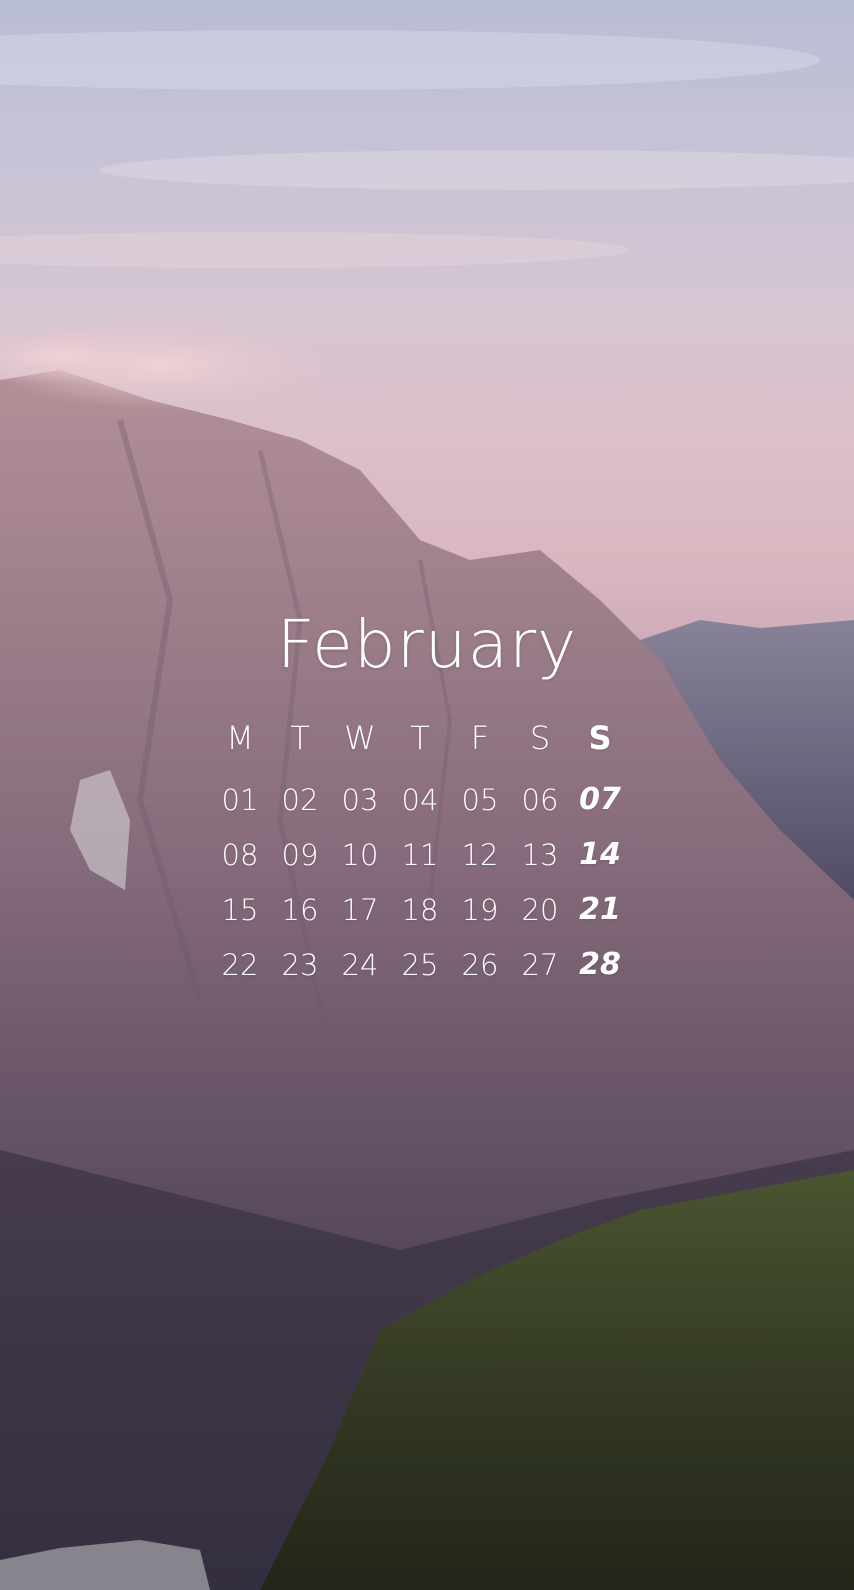 This screenshot has height=1590, width=854. I want to click on week-row: 08 09 10 11 12 13 14, so click(420, 862).